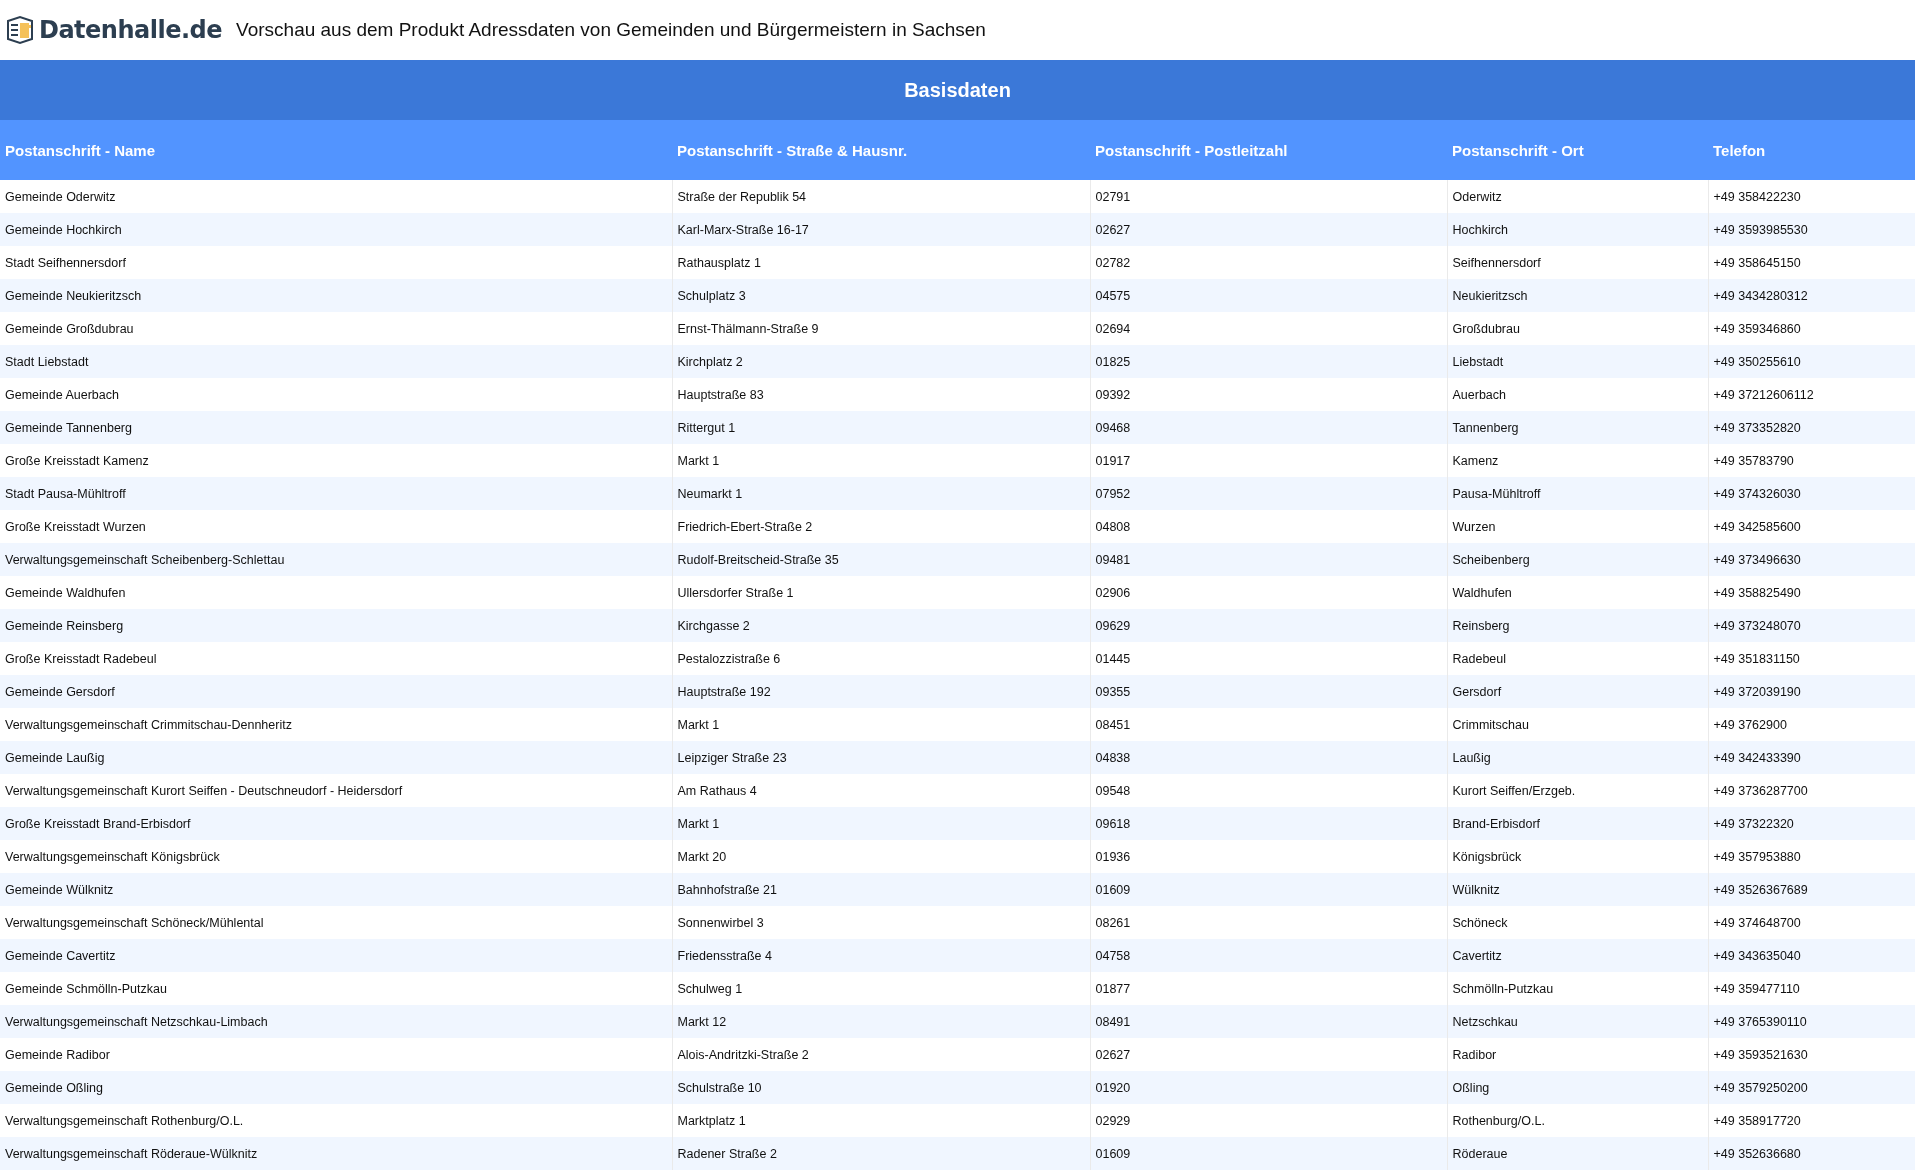 The image size is (1920, 1170). What do you see at coordinates (336, 856) in the screenshot?
I see `table-cell: Verwaltungsgemeinschaft Königsbrück` at bounding box center [336, 856].